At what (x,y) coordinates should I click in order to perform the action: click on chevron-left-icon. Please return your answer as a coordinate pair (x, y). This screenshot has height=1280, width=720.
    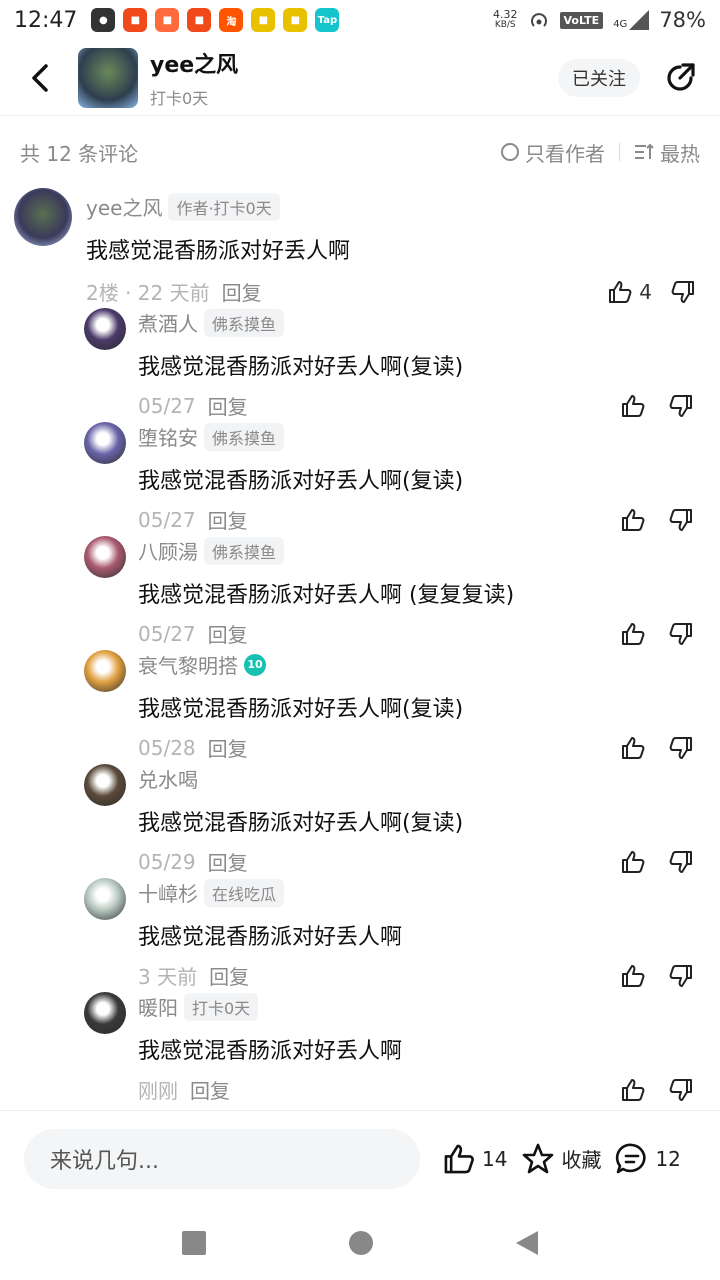
    Looking at the image, I should click on (40, 77).